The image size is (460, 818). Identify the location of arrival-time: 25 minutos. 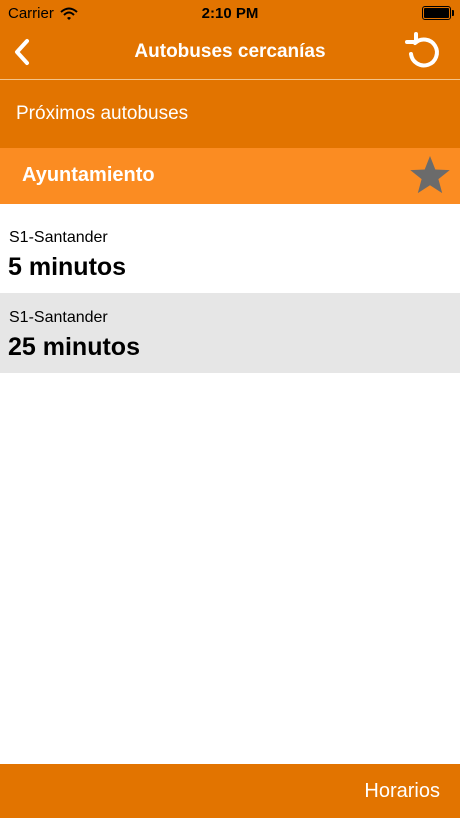
(74, 347).